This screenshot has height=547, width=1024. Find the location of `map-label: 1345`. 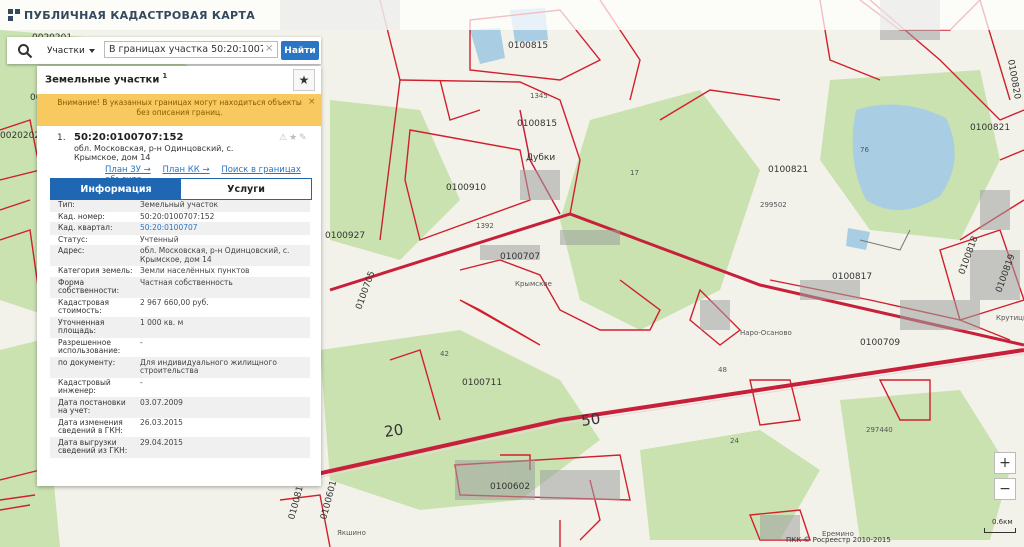

map-label: 1345 is located at coordinates (539, 96).